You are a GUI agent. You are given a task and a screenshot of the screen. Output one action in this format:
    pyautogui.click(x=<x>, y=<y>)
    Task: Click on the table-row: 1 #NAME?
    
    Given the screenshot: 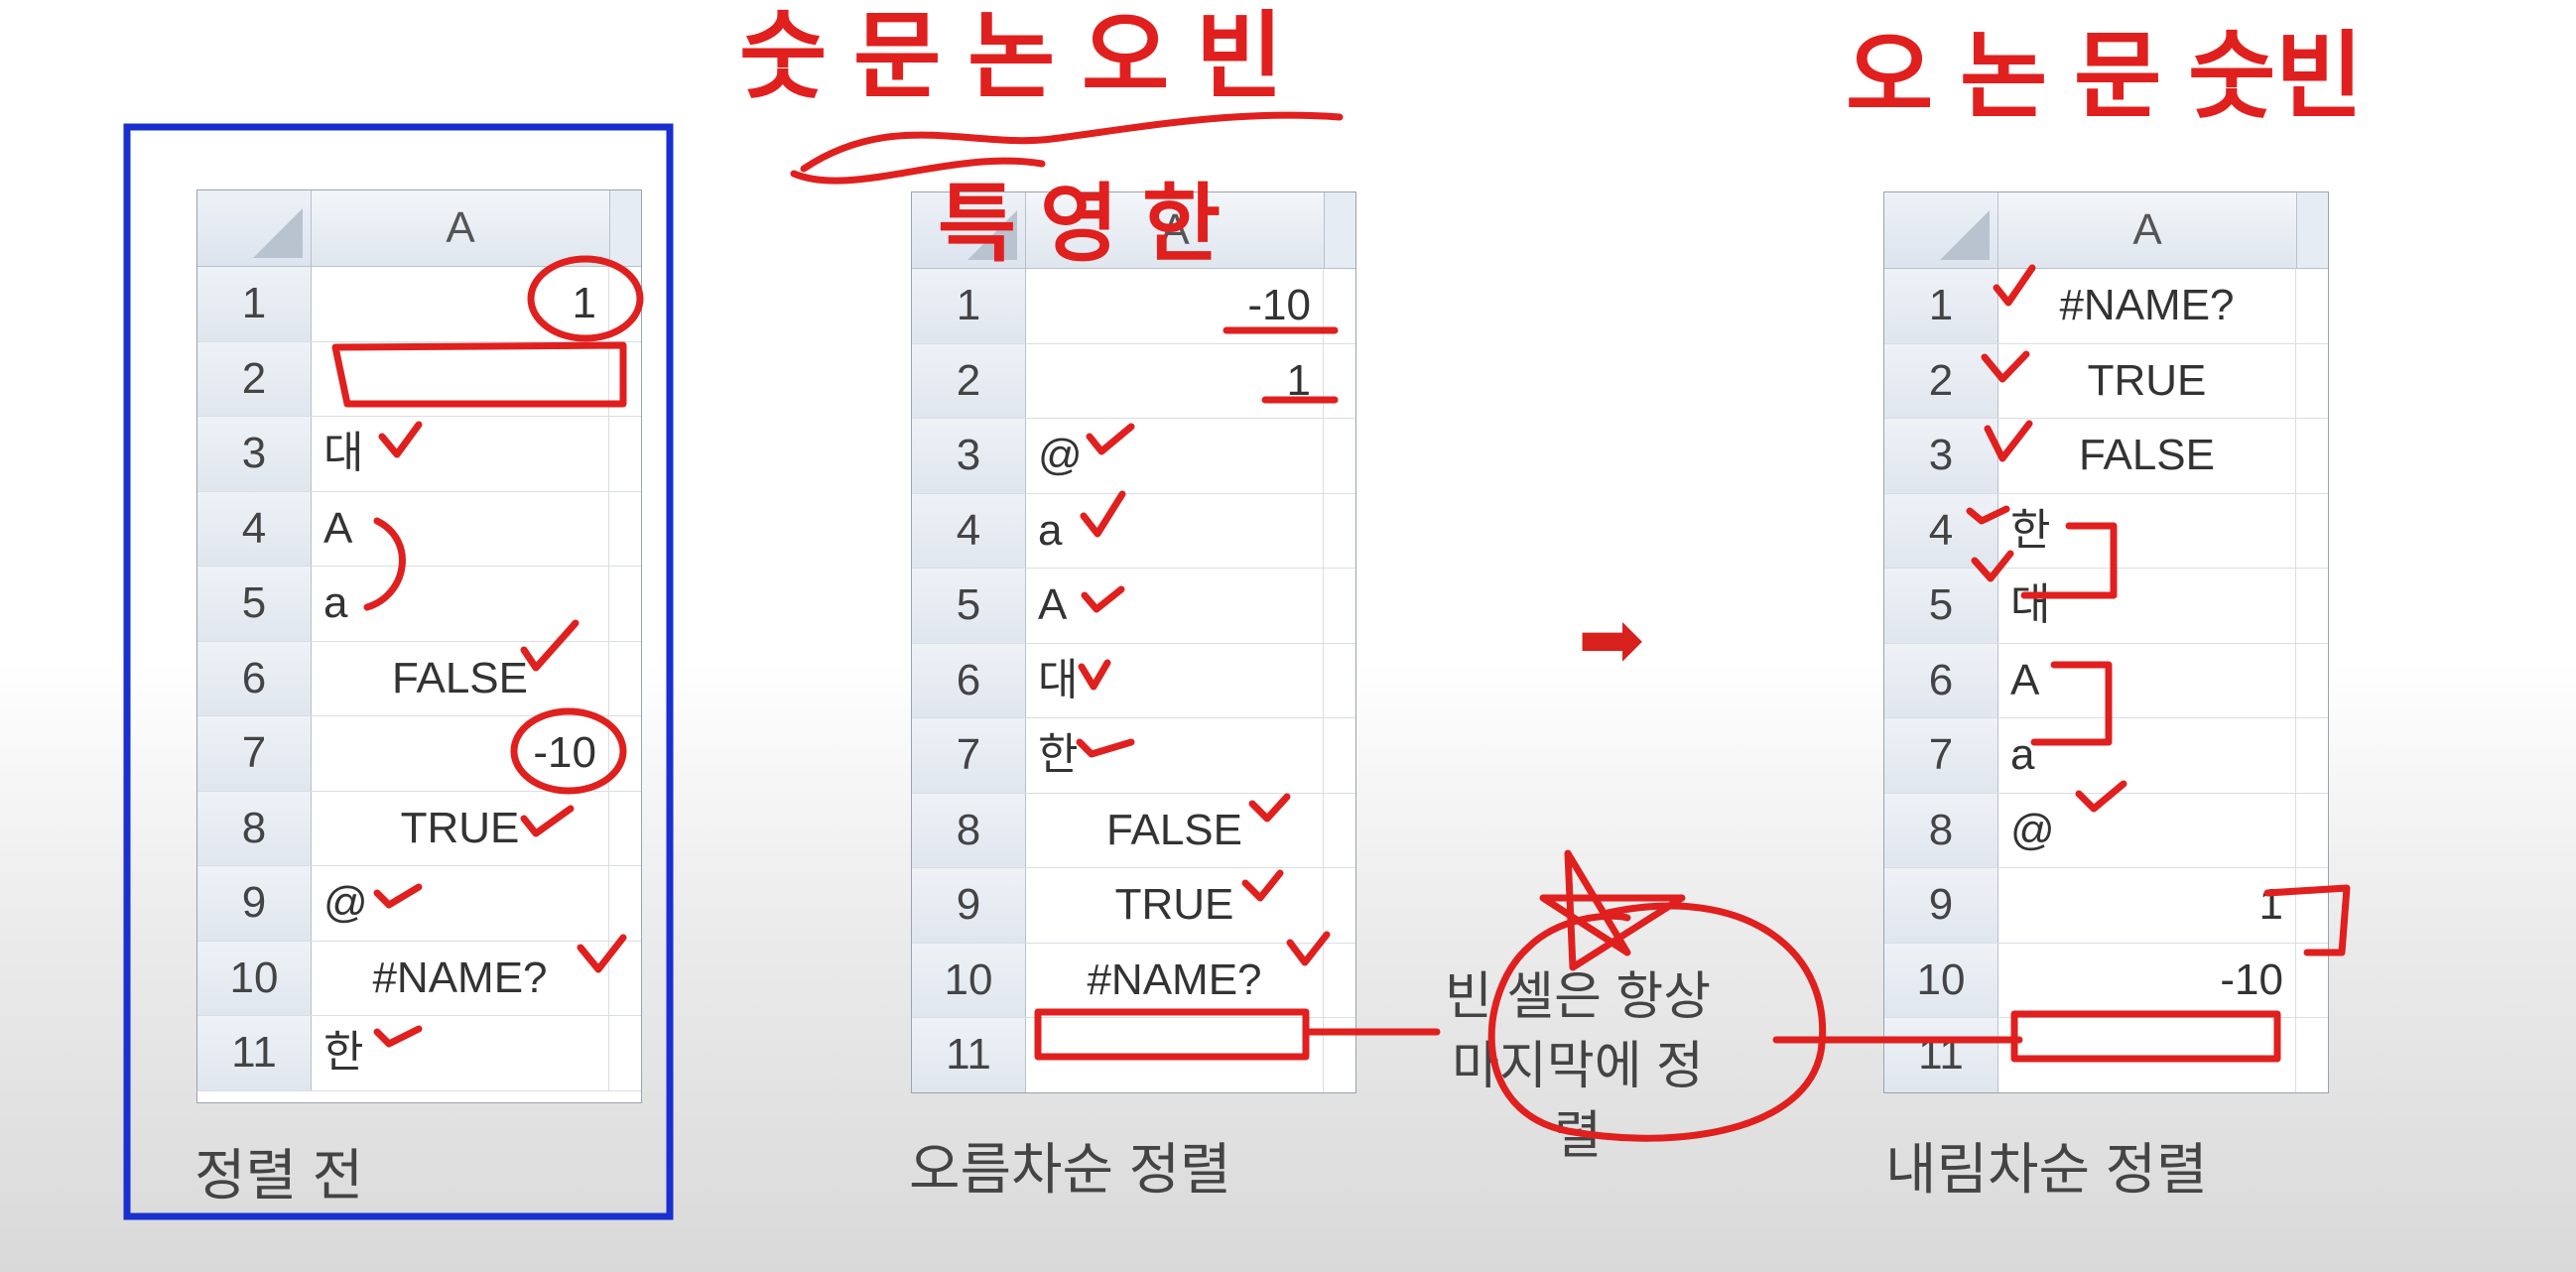 What is the action you would take?
    pyautogui.click(x=2106, y=306)
    